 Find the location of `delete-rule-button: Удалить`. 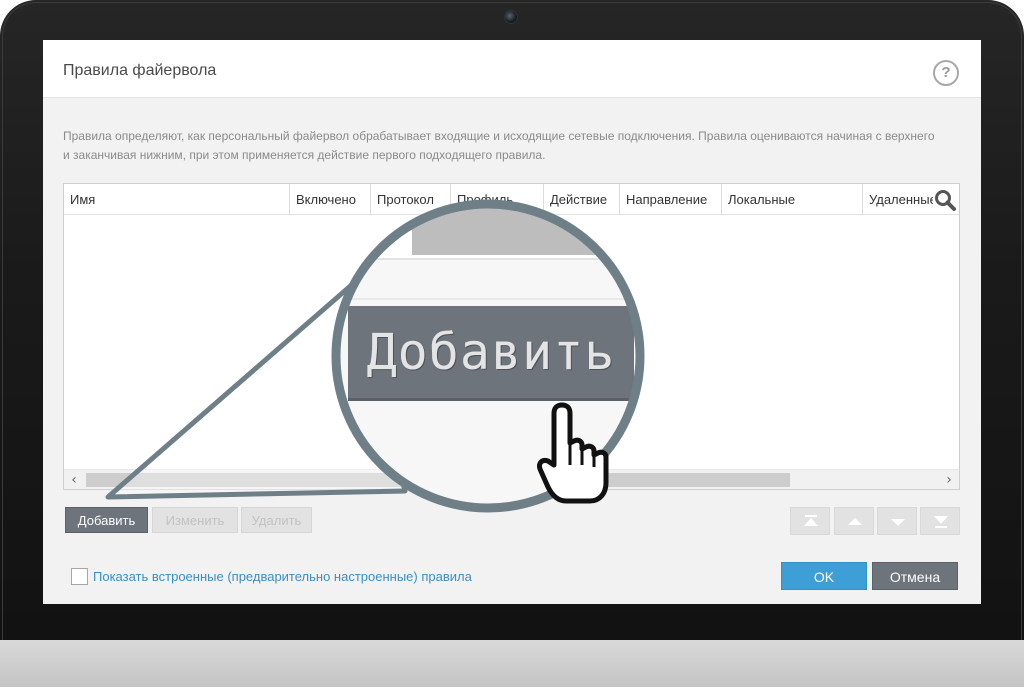

delete-rule-button: Удалить is located at coordinates (276, 520).